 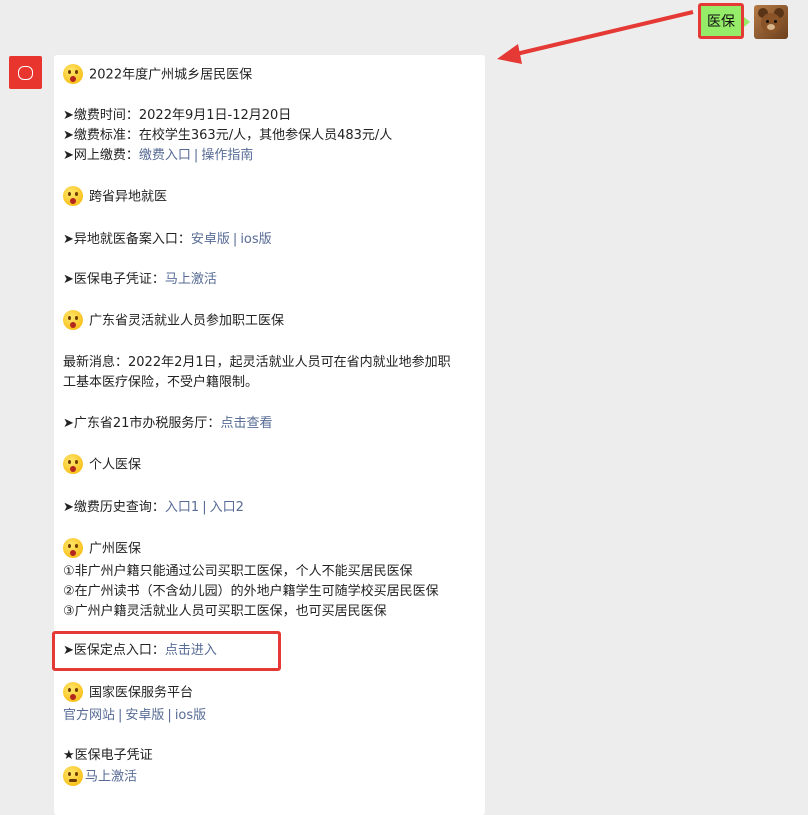 What do you see at coordinates (238, 571) in the screenshot?
I see `guangzhou-rule-1: ①非广州户籍只能通过公司买职工医保，个人不能买居民医保` at bounding box center [238, 571].